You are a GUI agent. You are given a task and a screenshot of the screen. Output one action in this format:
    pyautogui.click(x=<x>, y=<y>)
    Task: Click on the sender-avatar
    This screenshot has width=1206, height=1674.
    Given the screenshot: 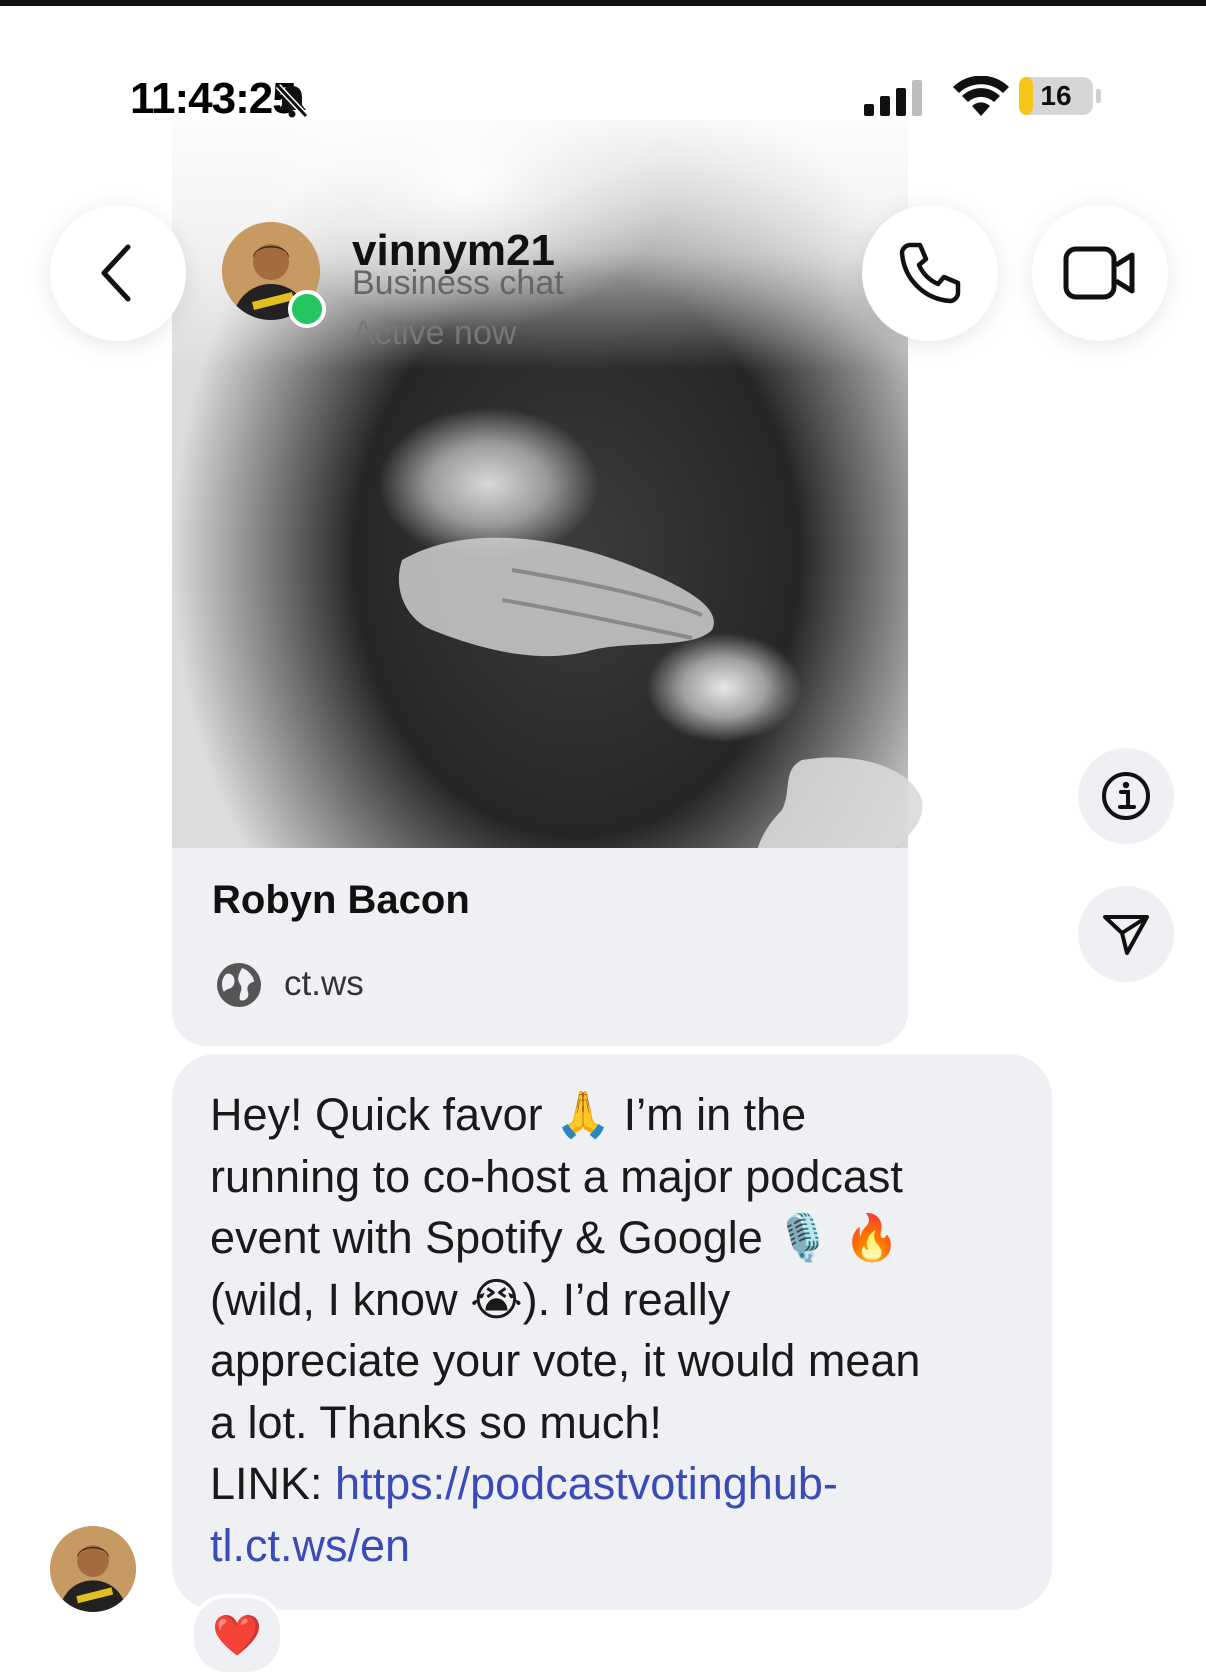 What is the action you would take?
    pyautogui.click(x=93, y=1569)
    